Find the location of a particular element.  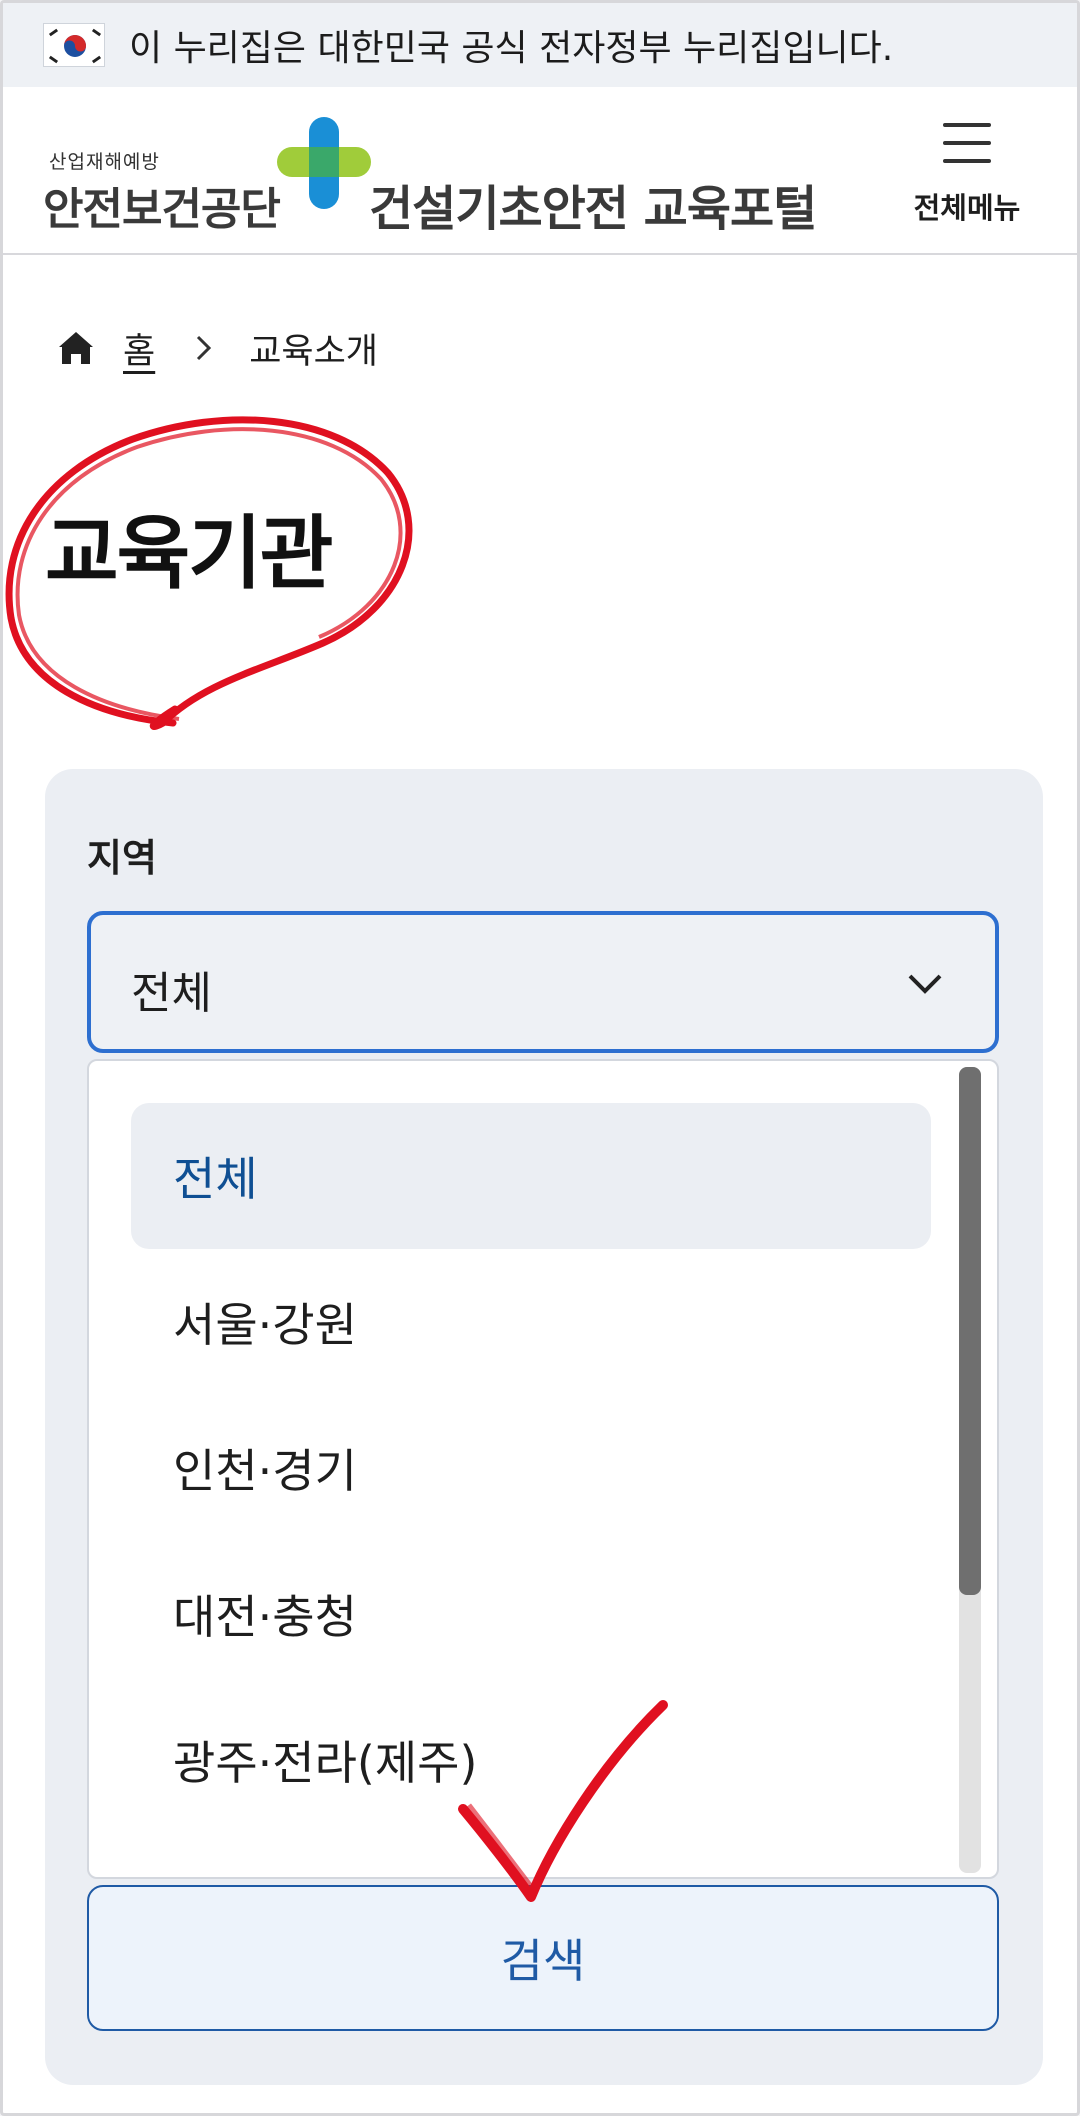

chevron-right-icon is located at coordinates (204, 348).